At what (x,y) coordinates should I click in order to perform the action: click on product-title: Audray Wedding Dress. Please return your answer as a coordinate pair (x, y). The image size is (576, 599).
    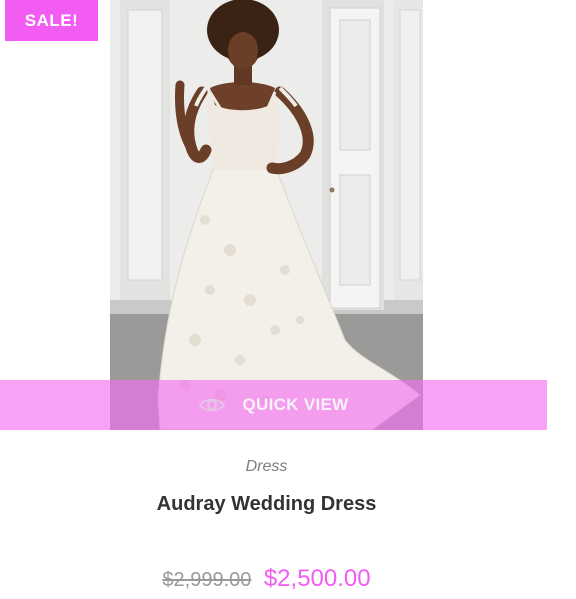
    Looking at the image, I should click on (266, 504).